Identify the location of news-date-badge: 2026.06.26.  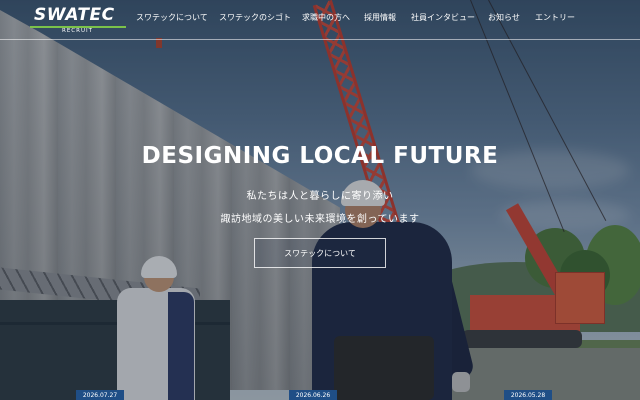
(313, 395).